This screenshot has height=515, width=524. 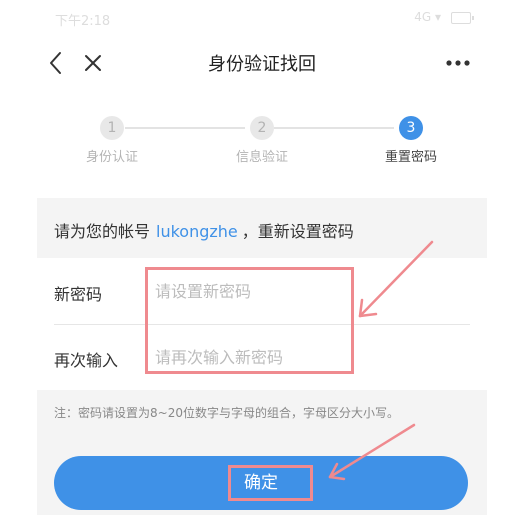 I want to click on account-info: 请为您的帐号 lukongzhe ，重新设置密码, so click(x=262, y=227).